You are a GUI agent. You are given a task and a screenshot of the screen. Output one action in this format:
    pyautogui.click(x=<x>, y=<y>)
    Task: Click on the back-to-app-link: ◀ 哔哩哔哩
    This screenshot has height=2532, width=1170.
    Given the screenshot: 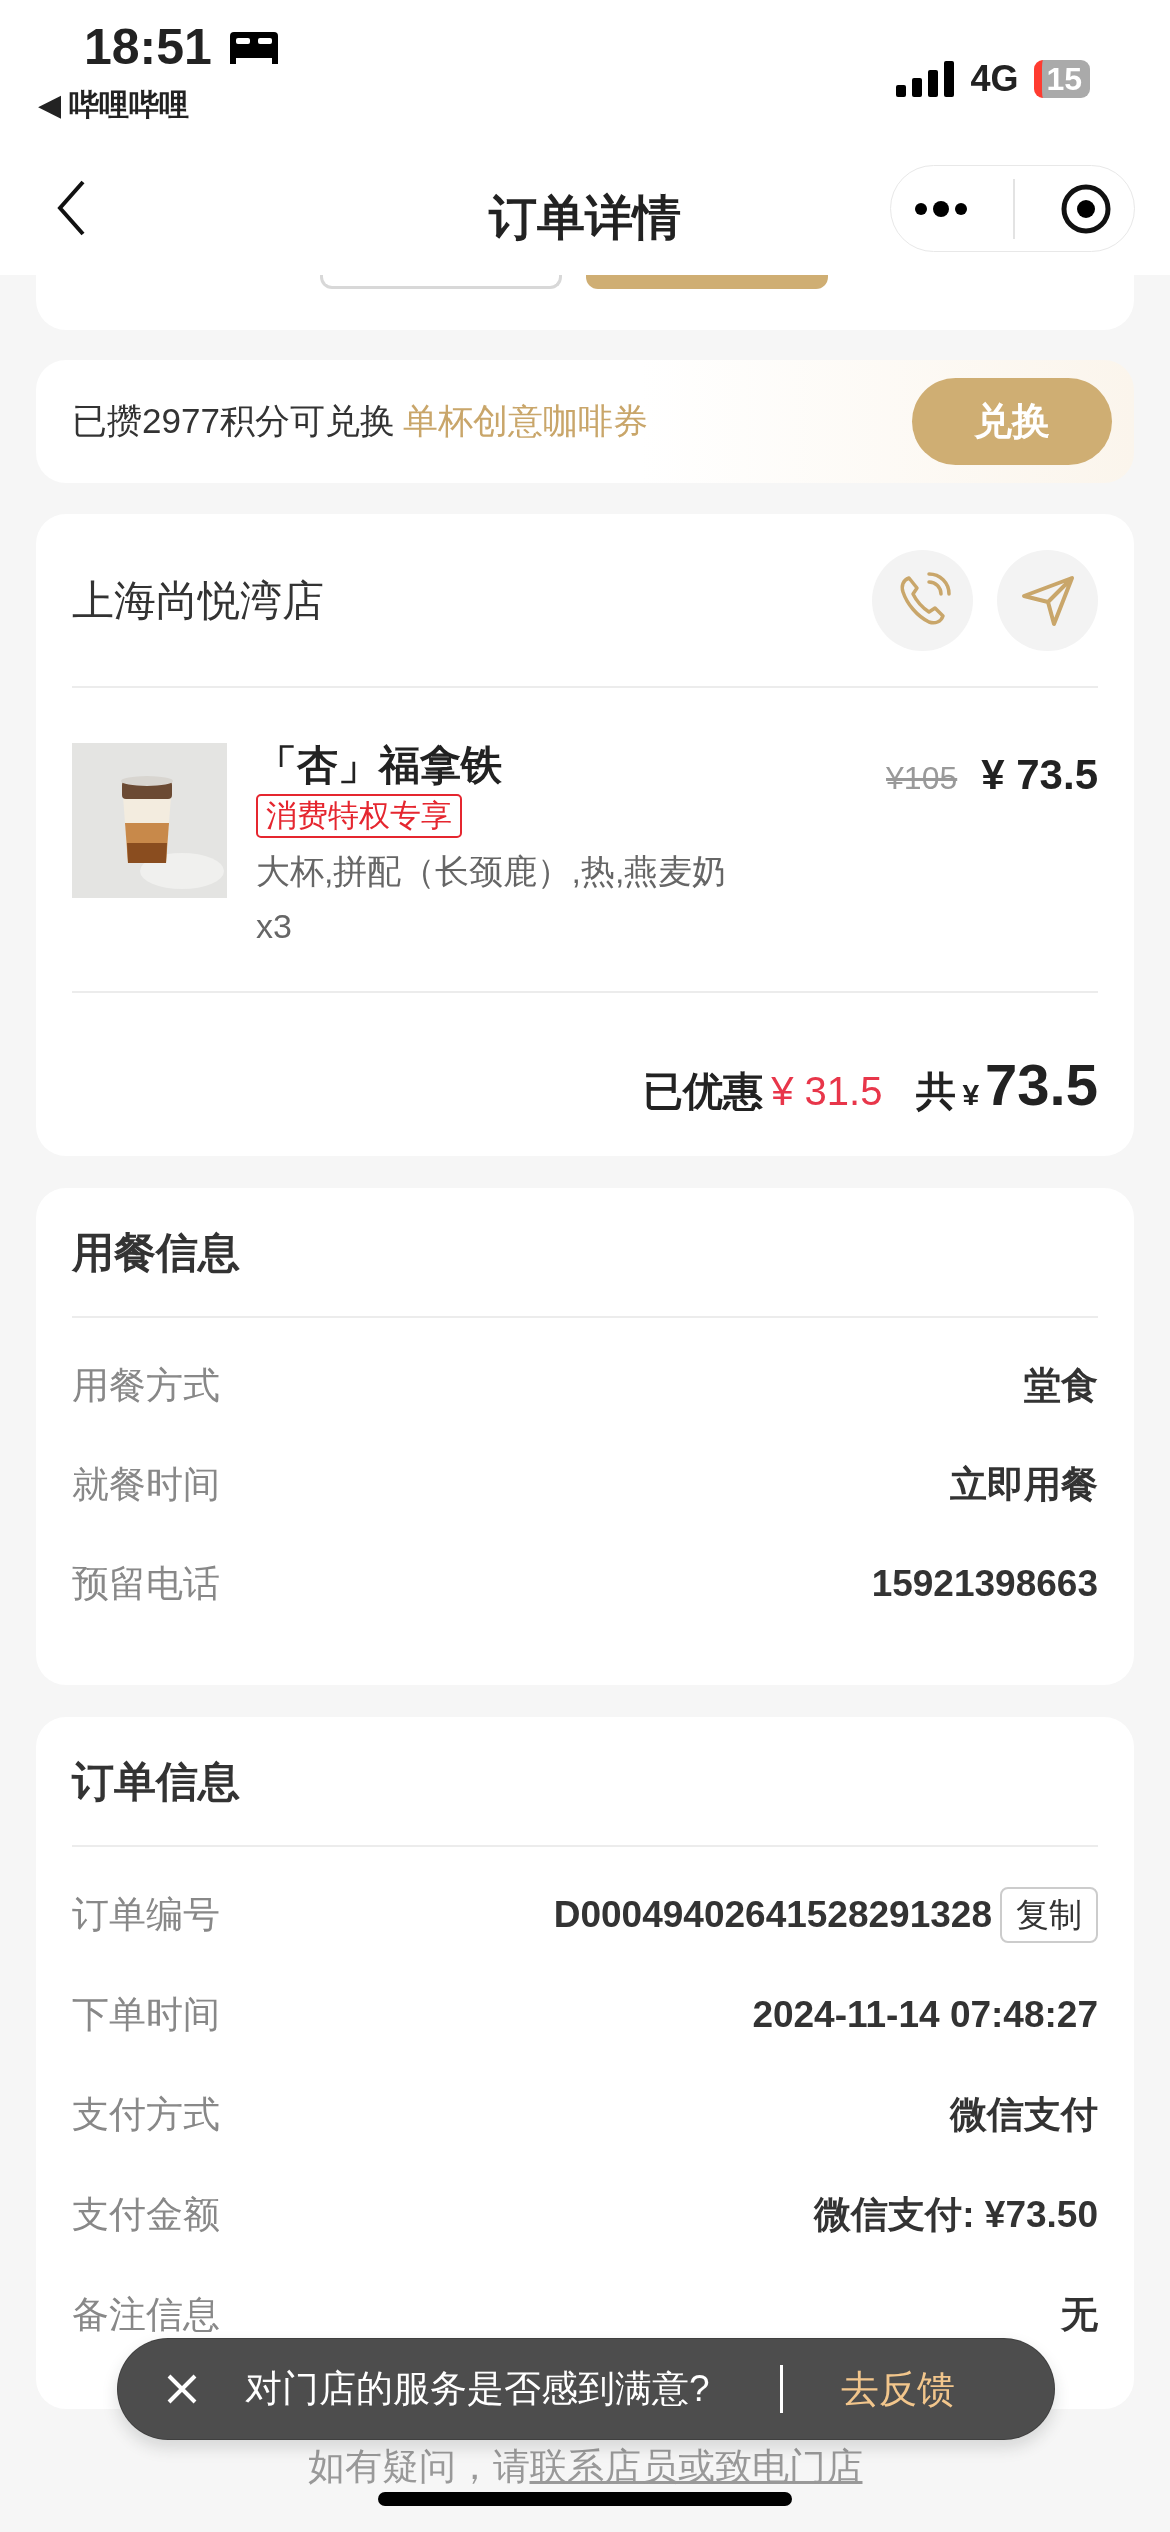 What is the action you would take?
    pyautogui.click(x=159, y=104)
    